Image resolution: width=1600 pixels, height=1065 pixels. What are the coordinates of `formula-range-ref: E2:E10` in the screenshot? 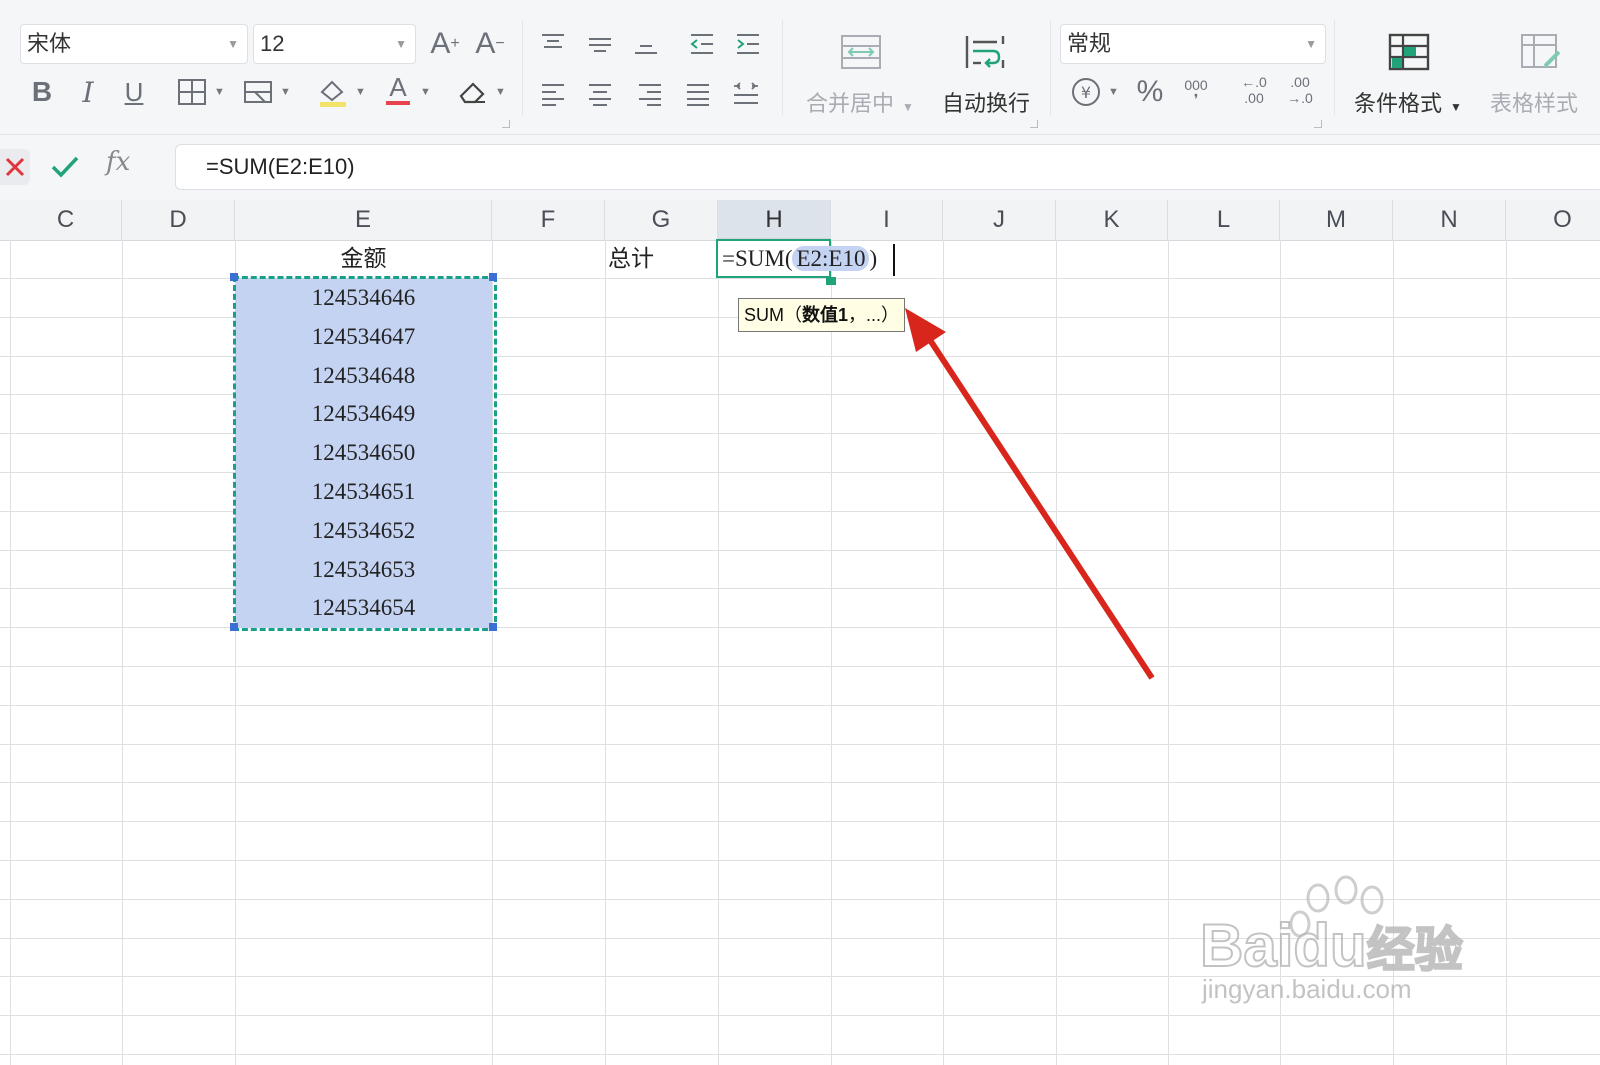 It's located at (831, 258).